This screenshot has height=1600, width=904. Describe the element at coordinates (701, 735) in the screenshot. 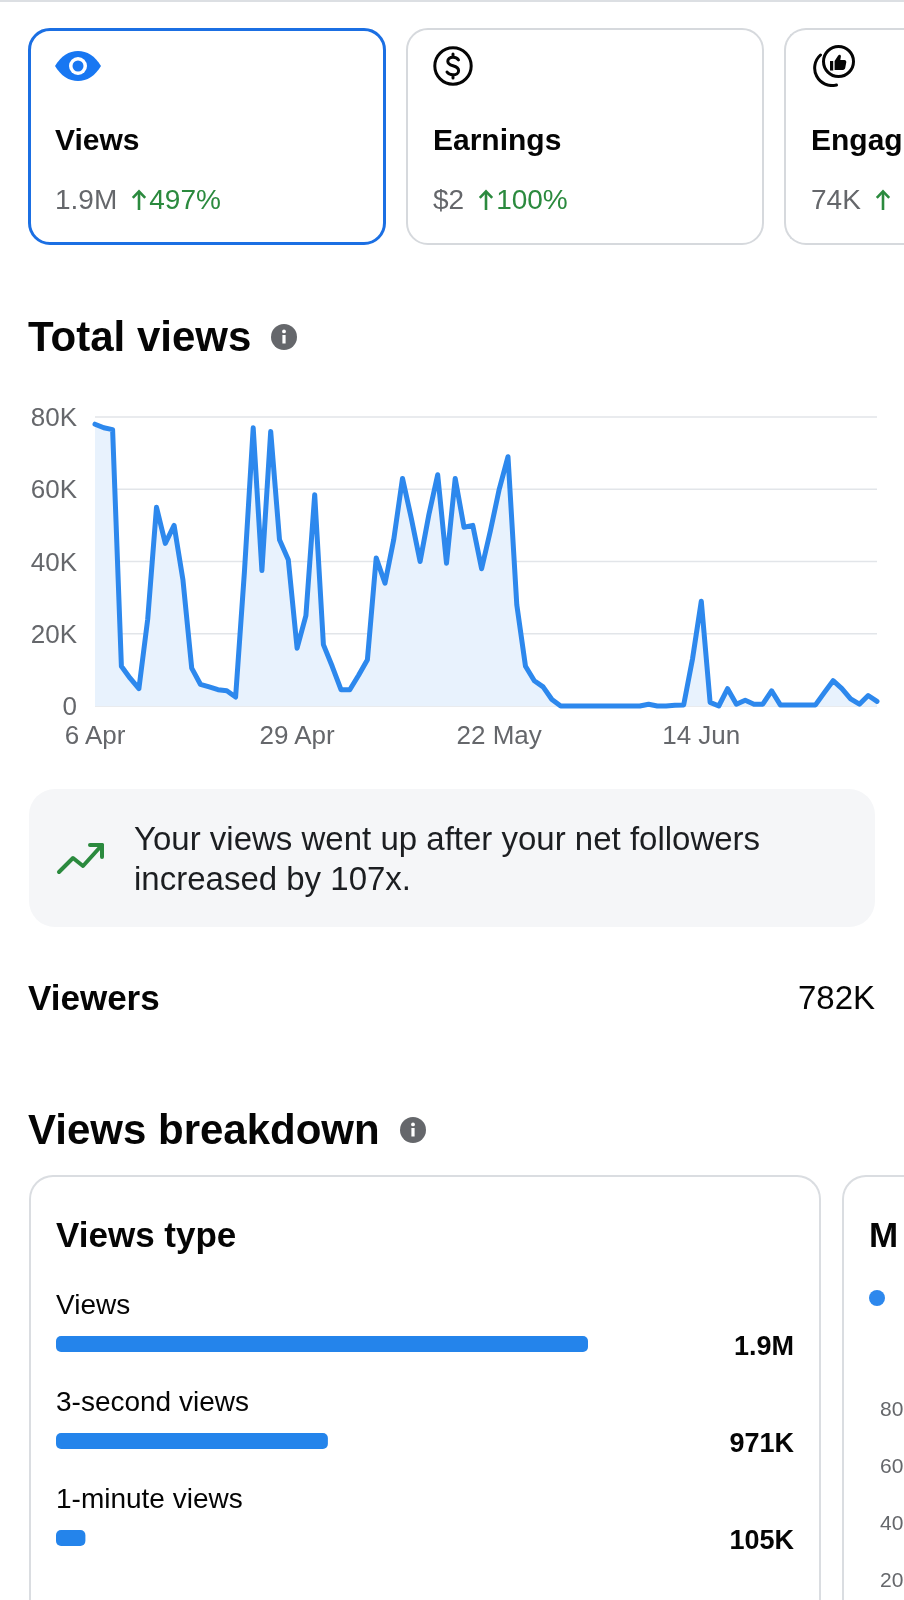

I see `x-axis-label: 14 Jun` at that location.